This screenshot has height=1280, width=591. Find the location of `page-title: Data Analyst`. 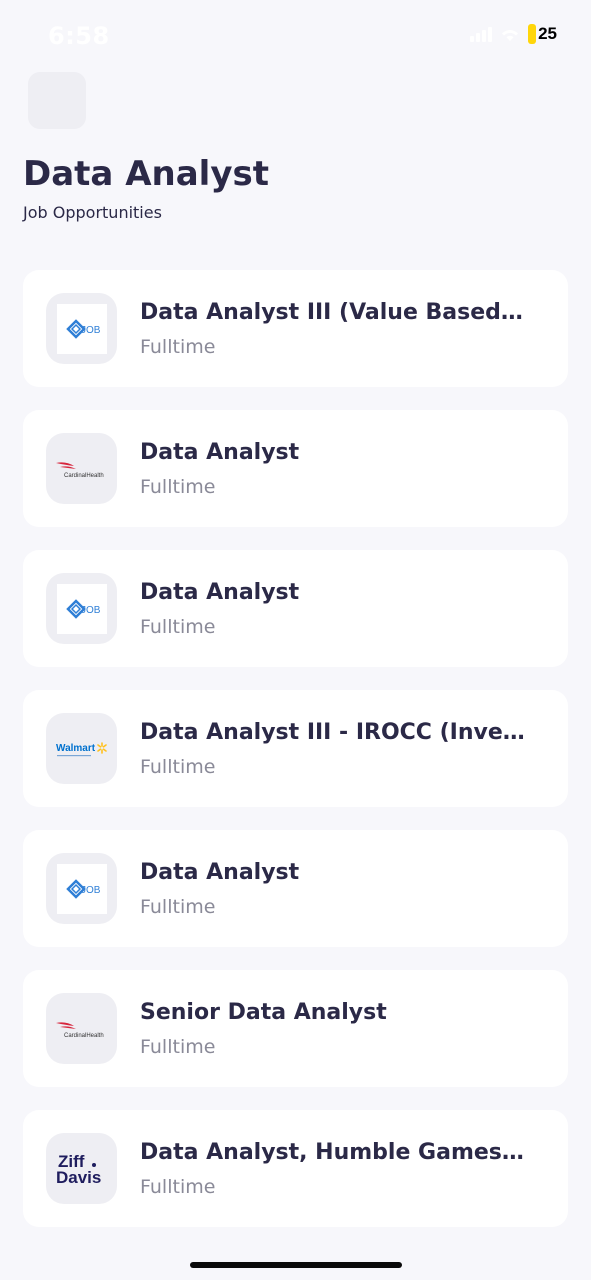

page-title: Data Analyst is located at coordinates (146, 174).